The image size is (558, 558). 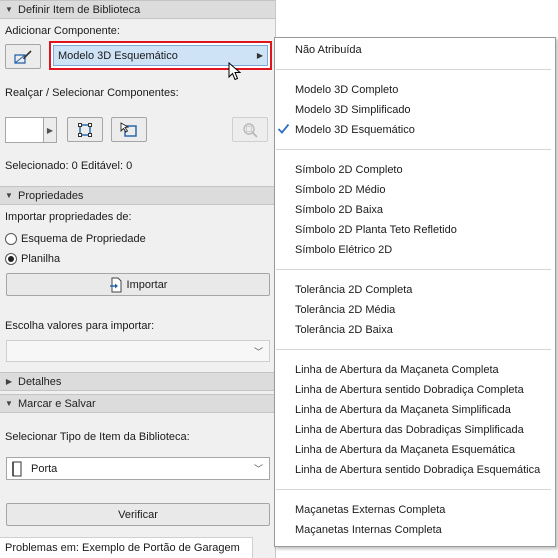 What do you see at coordinates (41, 259) in the screenshot?
I see `radio-label: Planilha` at bounding box center [41, 259].